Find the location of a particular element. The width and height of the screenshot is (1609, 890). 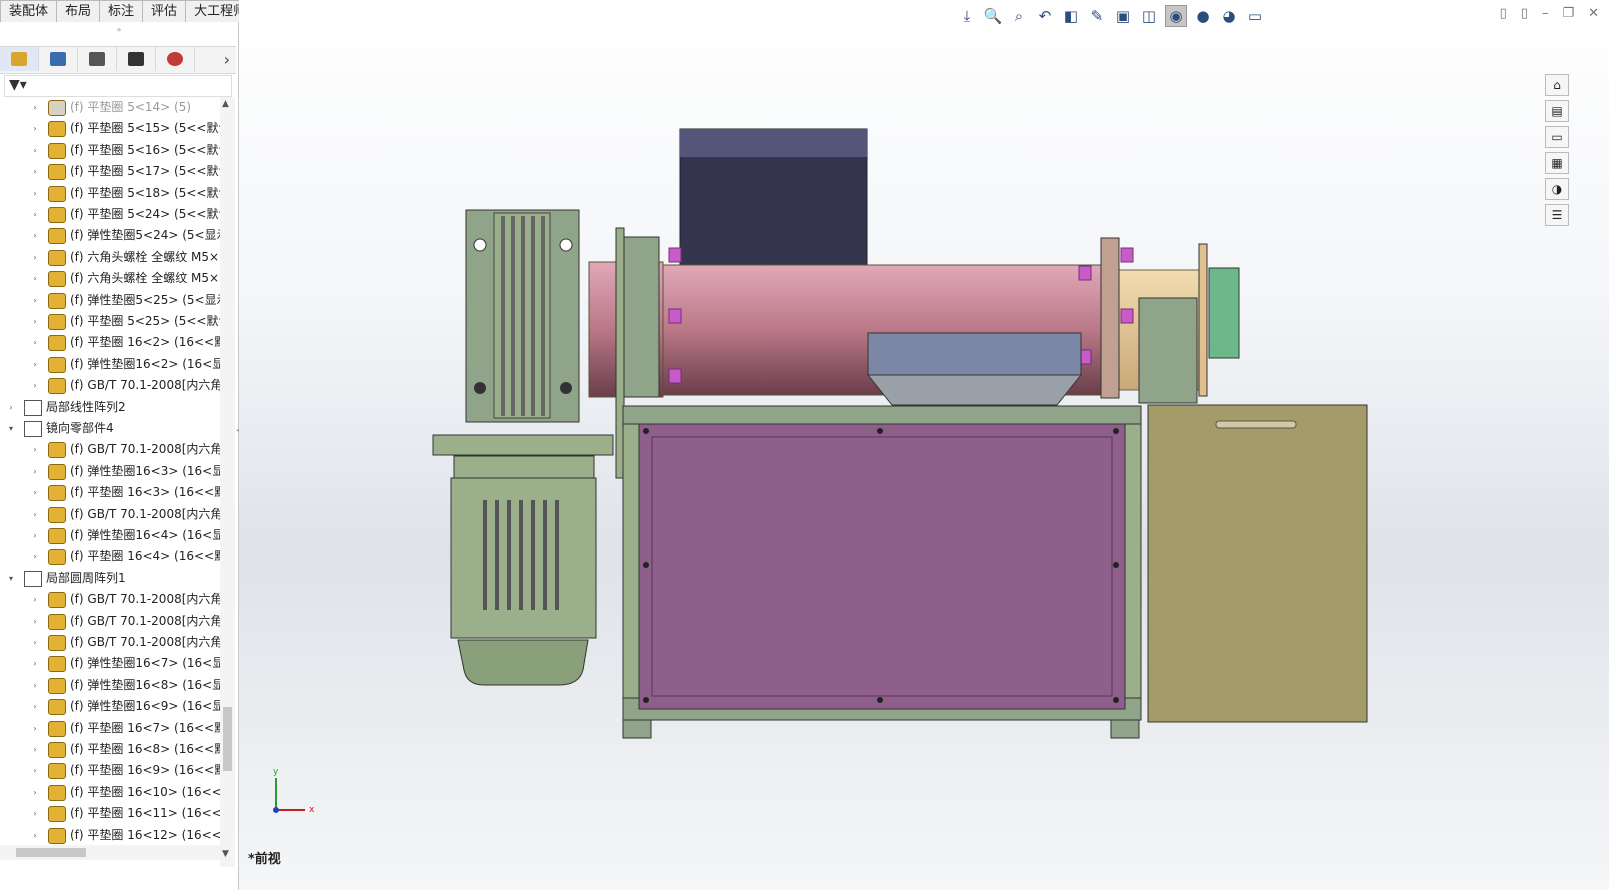

tree-item: › (f) 平垫圈 16<12> (16<<默 is located at coordinates (110, 835).